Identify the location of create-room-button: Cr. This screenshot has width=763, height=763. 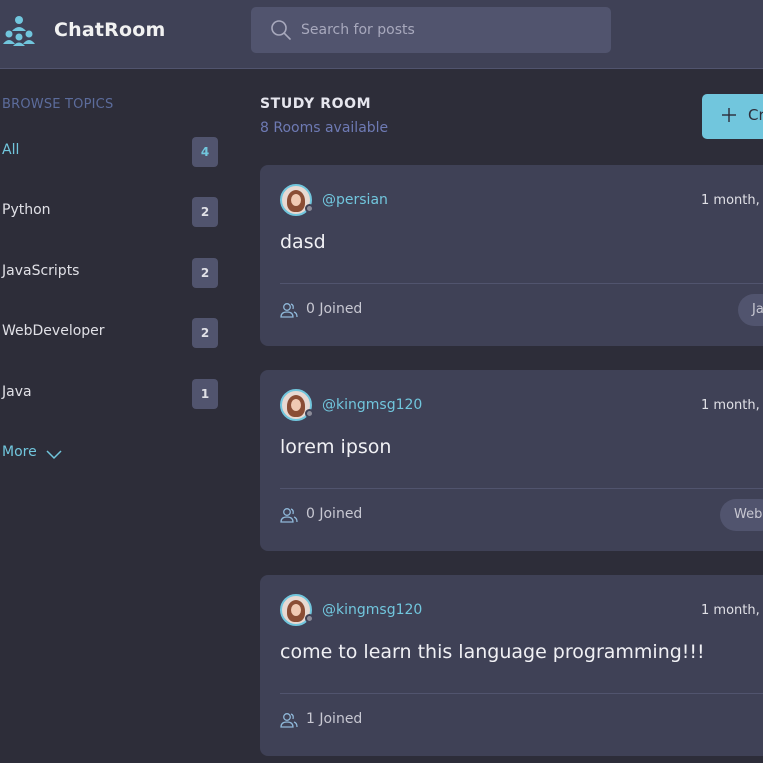
(732, 116).